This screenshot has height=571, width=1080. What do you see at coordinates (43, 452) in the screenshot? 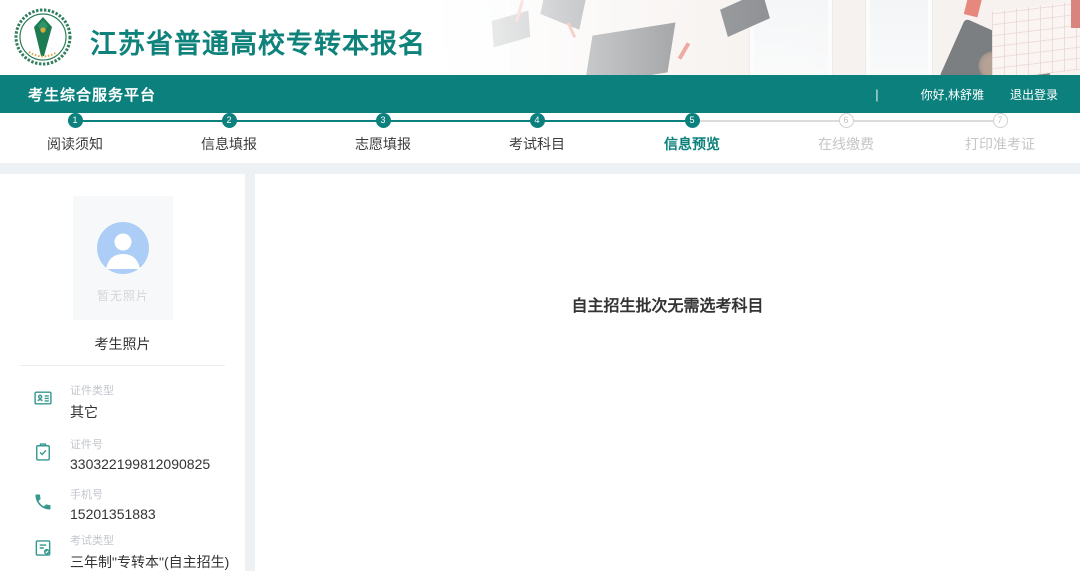
I see `clipboard-check-icon` at bounding box center [43, 452].